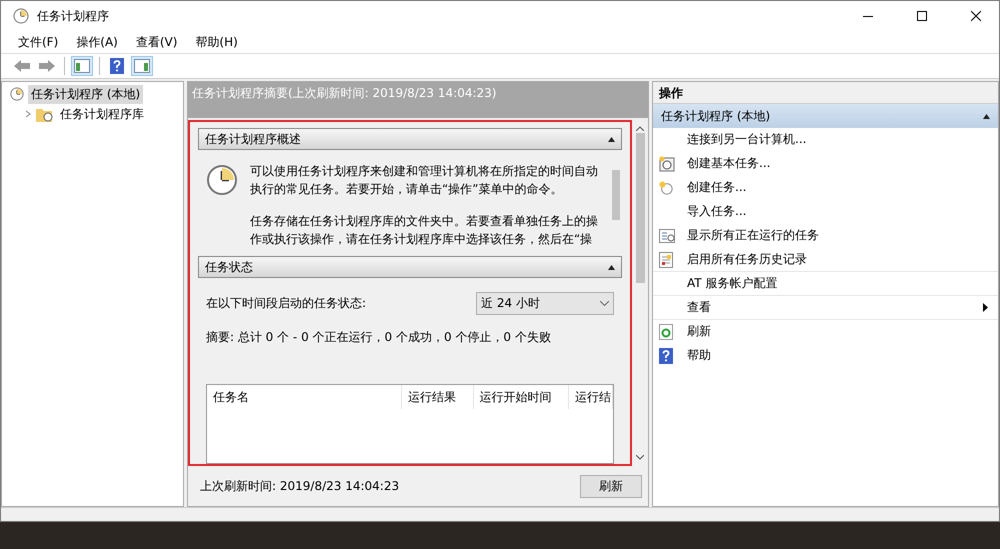 This screenshot has width=1000, height=549. I want to click on section-header: 任务计划程序概述, so click(410, 139).